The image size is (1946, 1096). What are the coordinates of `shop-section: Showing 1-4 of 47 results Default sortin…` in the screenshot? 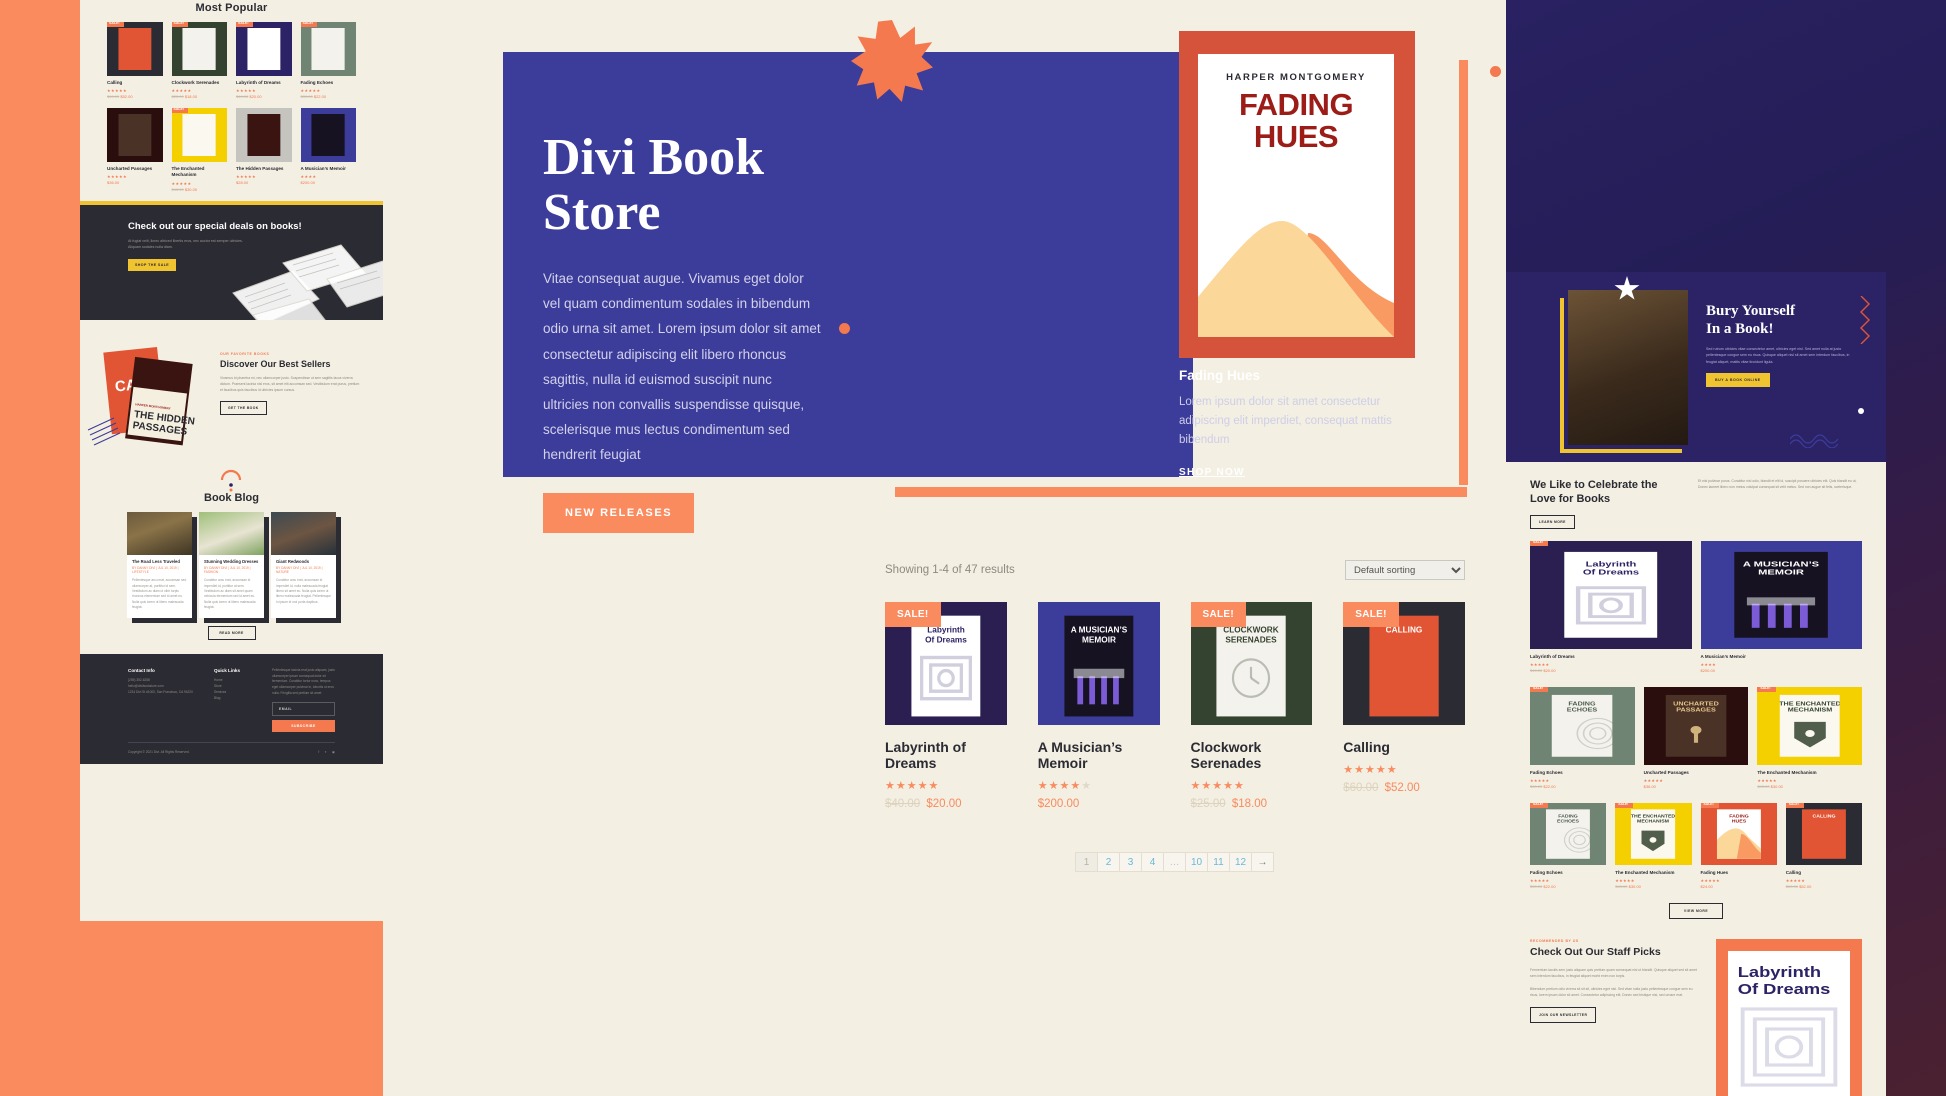 It's located at (1175, 716).